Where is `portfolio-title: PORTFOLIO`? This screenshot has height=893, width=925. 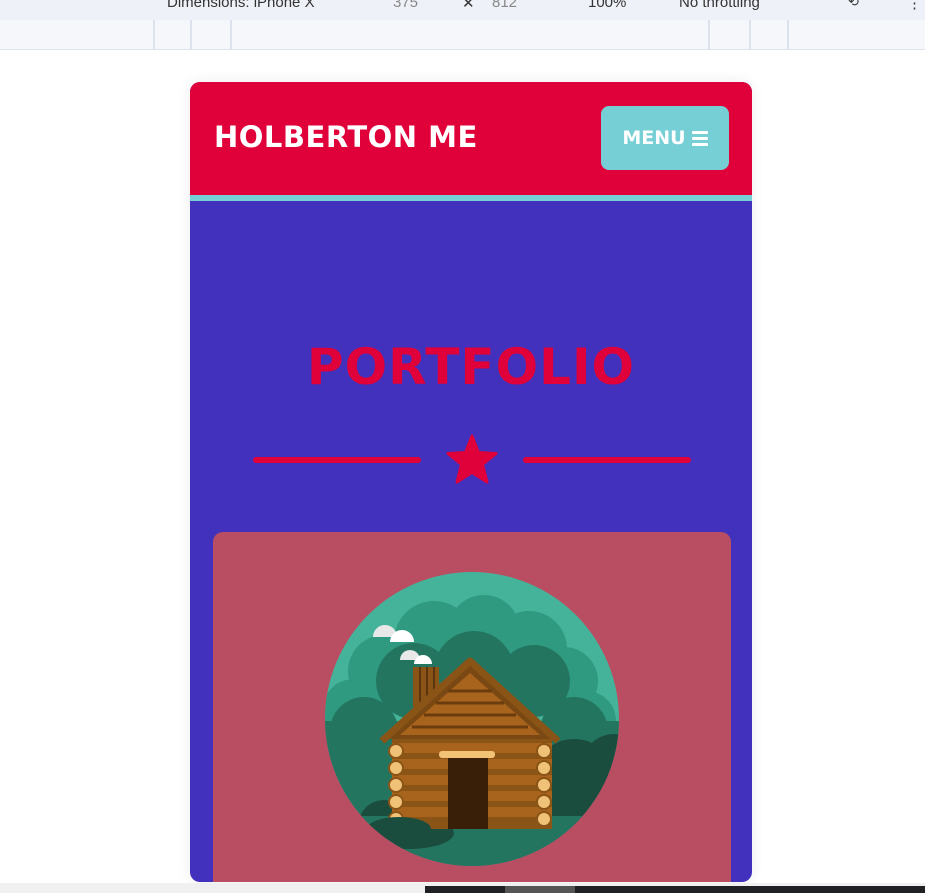
portfolio-title: PORTFOLIO is located at coordinates (471, 367).